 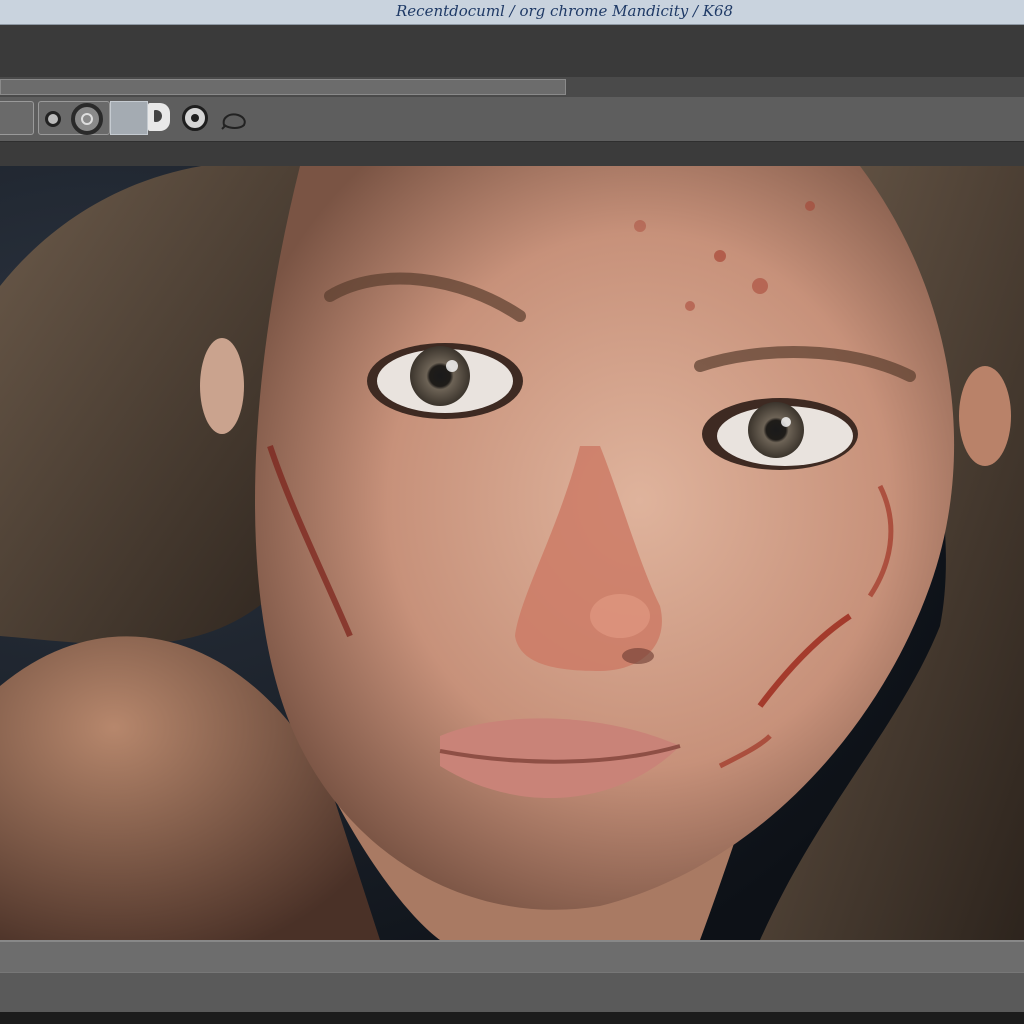 What do you see at coordinates (195, 118) in the screenshot?
I see `lens-icon` at bounding box center [195, 118].